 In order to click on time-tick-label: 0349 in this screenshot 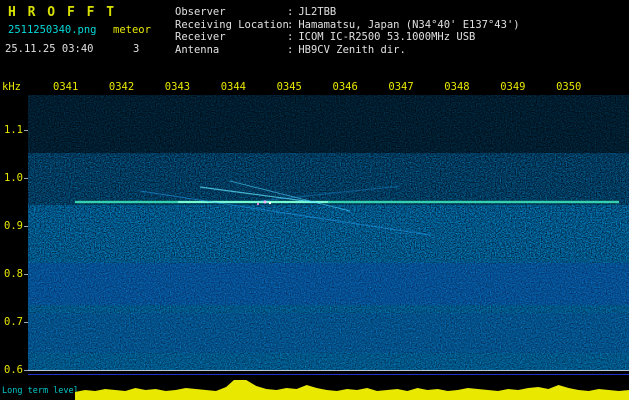, I will do `click(513, 87)`.